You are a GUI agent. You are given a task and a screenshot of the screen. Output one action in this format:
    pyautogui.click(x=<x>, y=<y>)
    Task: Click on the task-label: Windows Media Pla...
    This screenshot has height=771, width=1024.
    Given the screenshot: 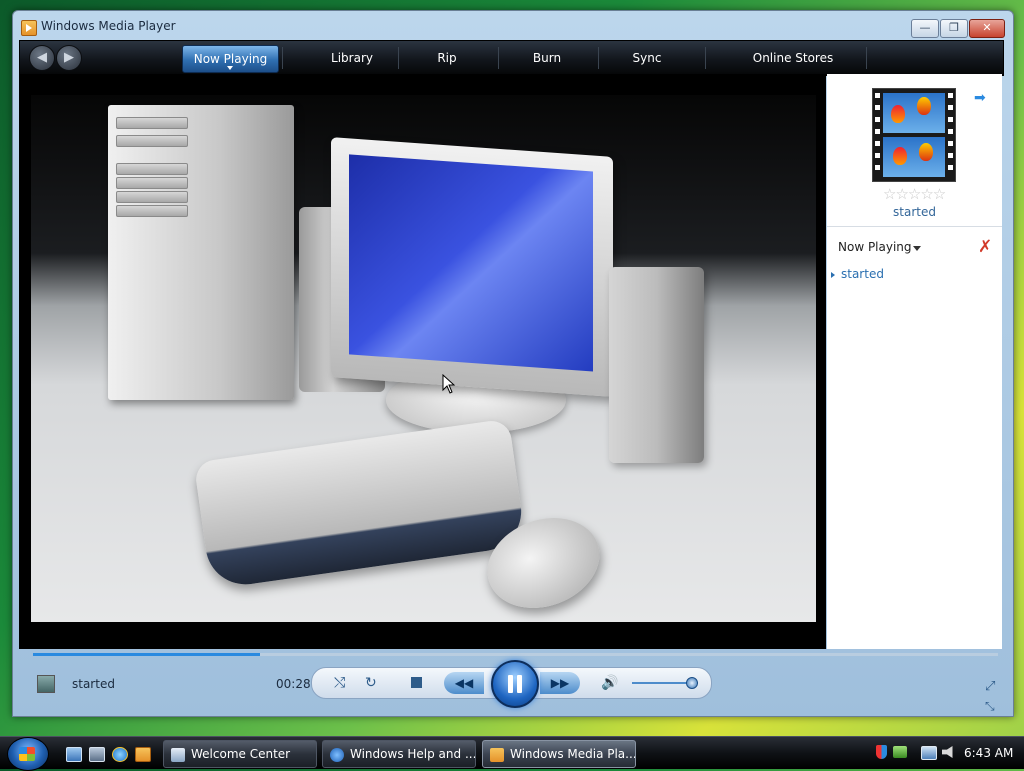 What is the action you would take?
    pyautogui.click(x=573, y=754)
    